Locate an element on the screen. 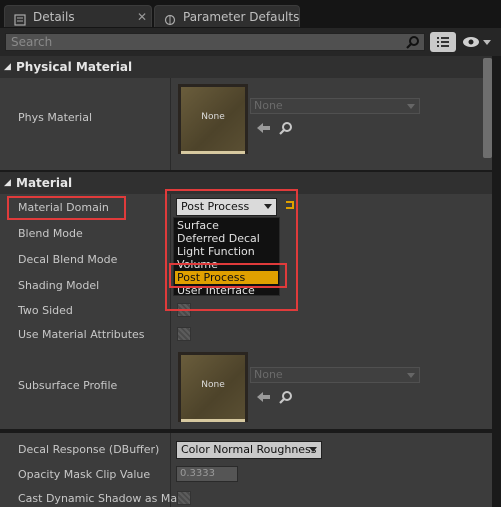 This screenshot has height=507, width=501. decal-response-value: Color Normal Roughness is located at coordinates (249, 449).